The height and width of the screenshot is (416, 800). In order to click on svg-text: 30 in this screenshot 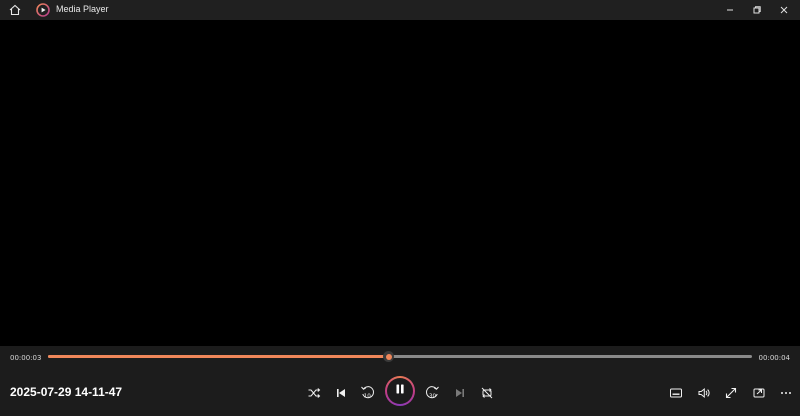, I will do `click(433, 396)`.